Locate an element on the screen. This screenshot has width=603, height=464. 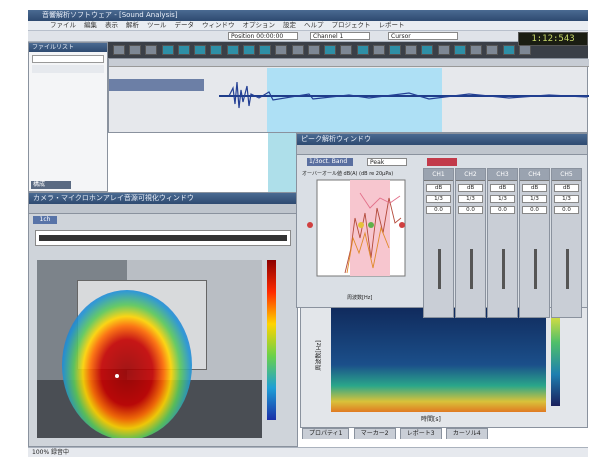
menu-edit: 編集 is located at coordinates (90, 25).